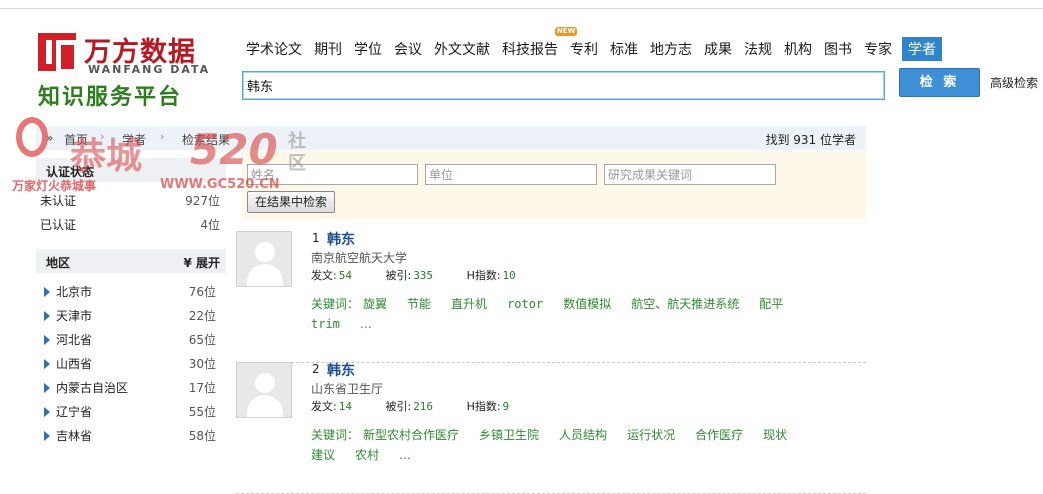 The width and height of the screenshot is (1043, 494). I want to click on h-index-label: H指数:, so click(483, 275).